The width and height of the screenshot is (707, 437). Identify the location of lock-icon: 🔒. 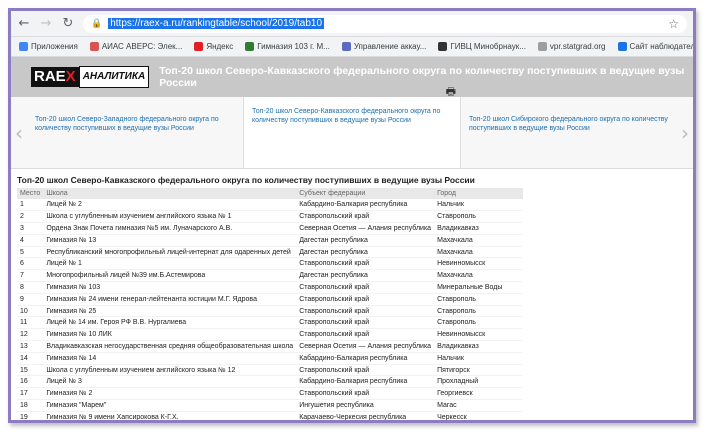
(97, 23).